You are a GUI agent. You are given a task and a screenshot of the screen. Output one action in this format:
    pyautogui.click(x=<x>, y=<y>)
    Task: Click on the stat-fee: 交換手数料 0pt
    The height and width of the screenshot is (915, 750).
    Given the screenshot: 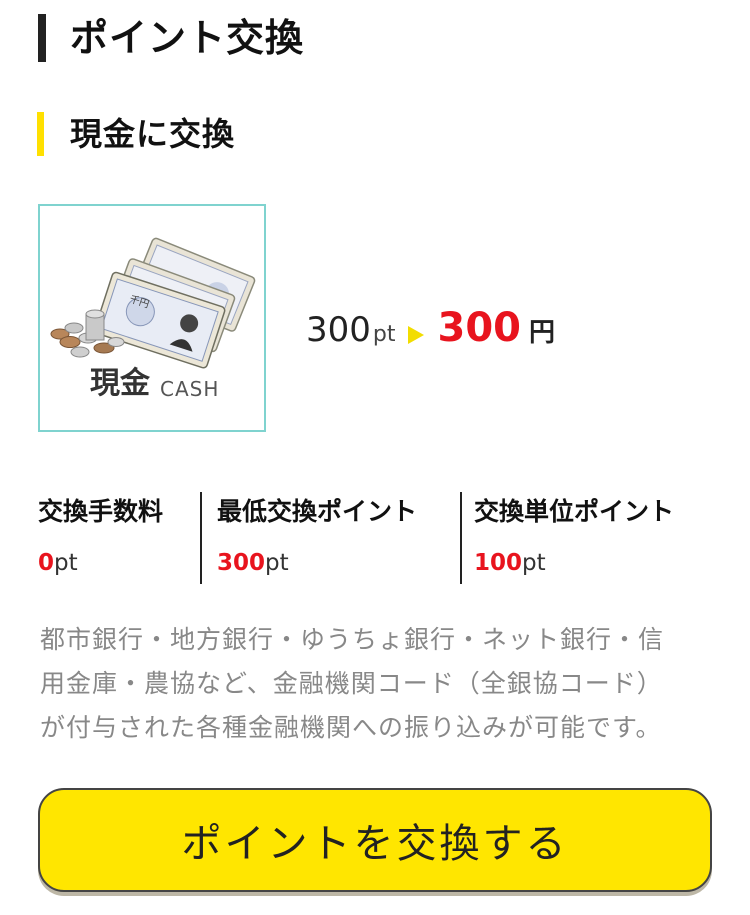 What is the action you would take?
    pyautogui.click(x=119, y=538)
    